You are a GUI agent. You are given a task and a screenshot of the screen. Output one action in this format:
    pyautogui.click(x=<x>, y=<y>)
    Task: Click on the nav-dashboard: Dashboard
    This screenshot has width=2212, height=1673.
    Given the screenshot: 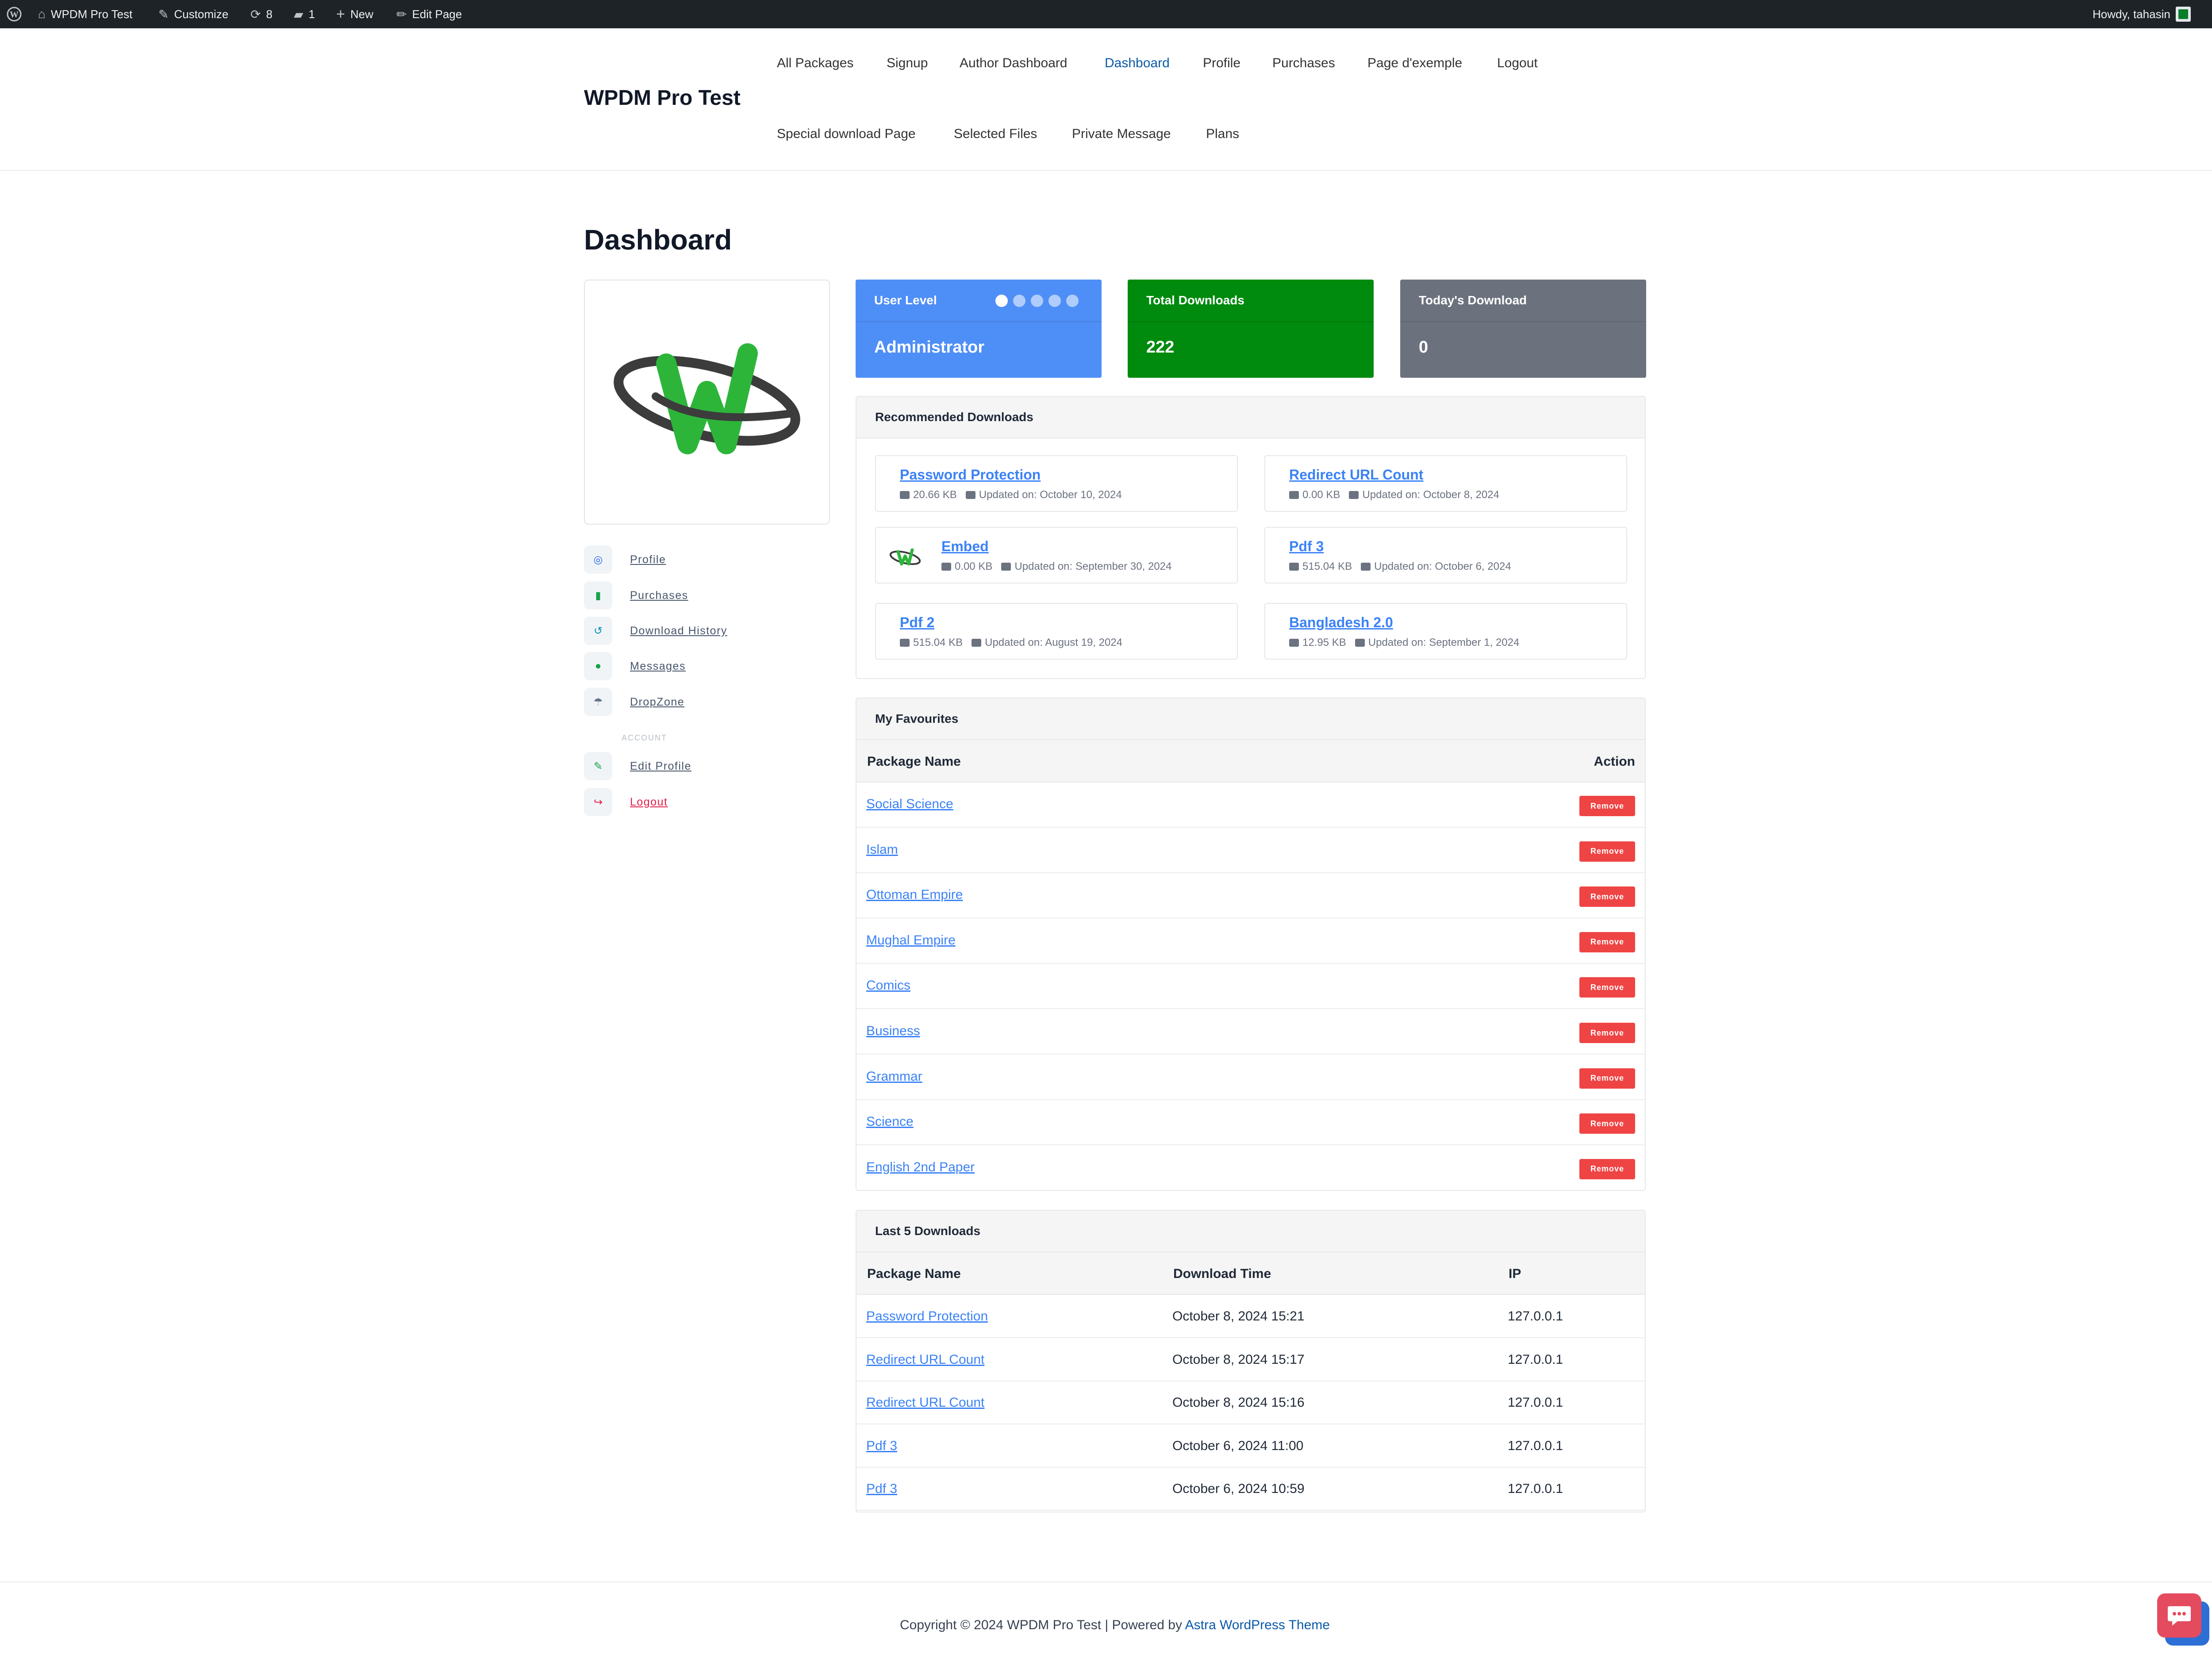 What is the action you would take?
    pyautogui.click(x=1137, y=64)
    